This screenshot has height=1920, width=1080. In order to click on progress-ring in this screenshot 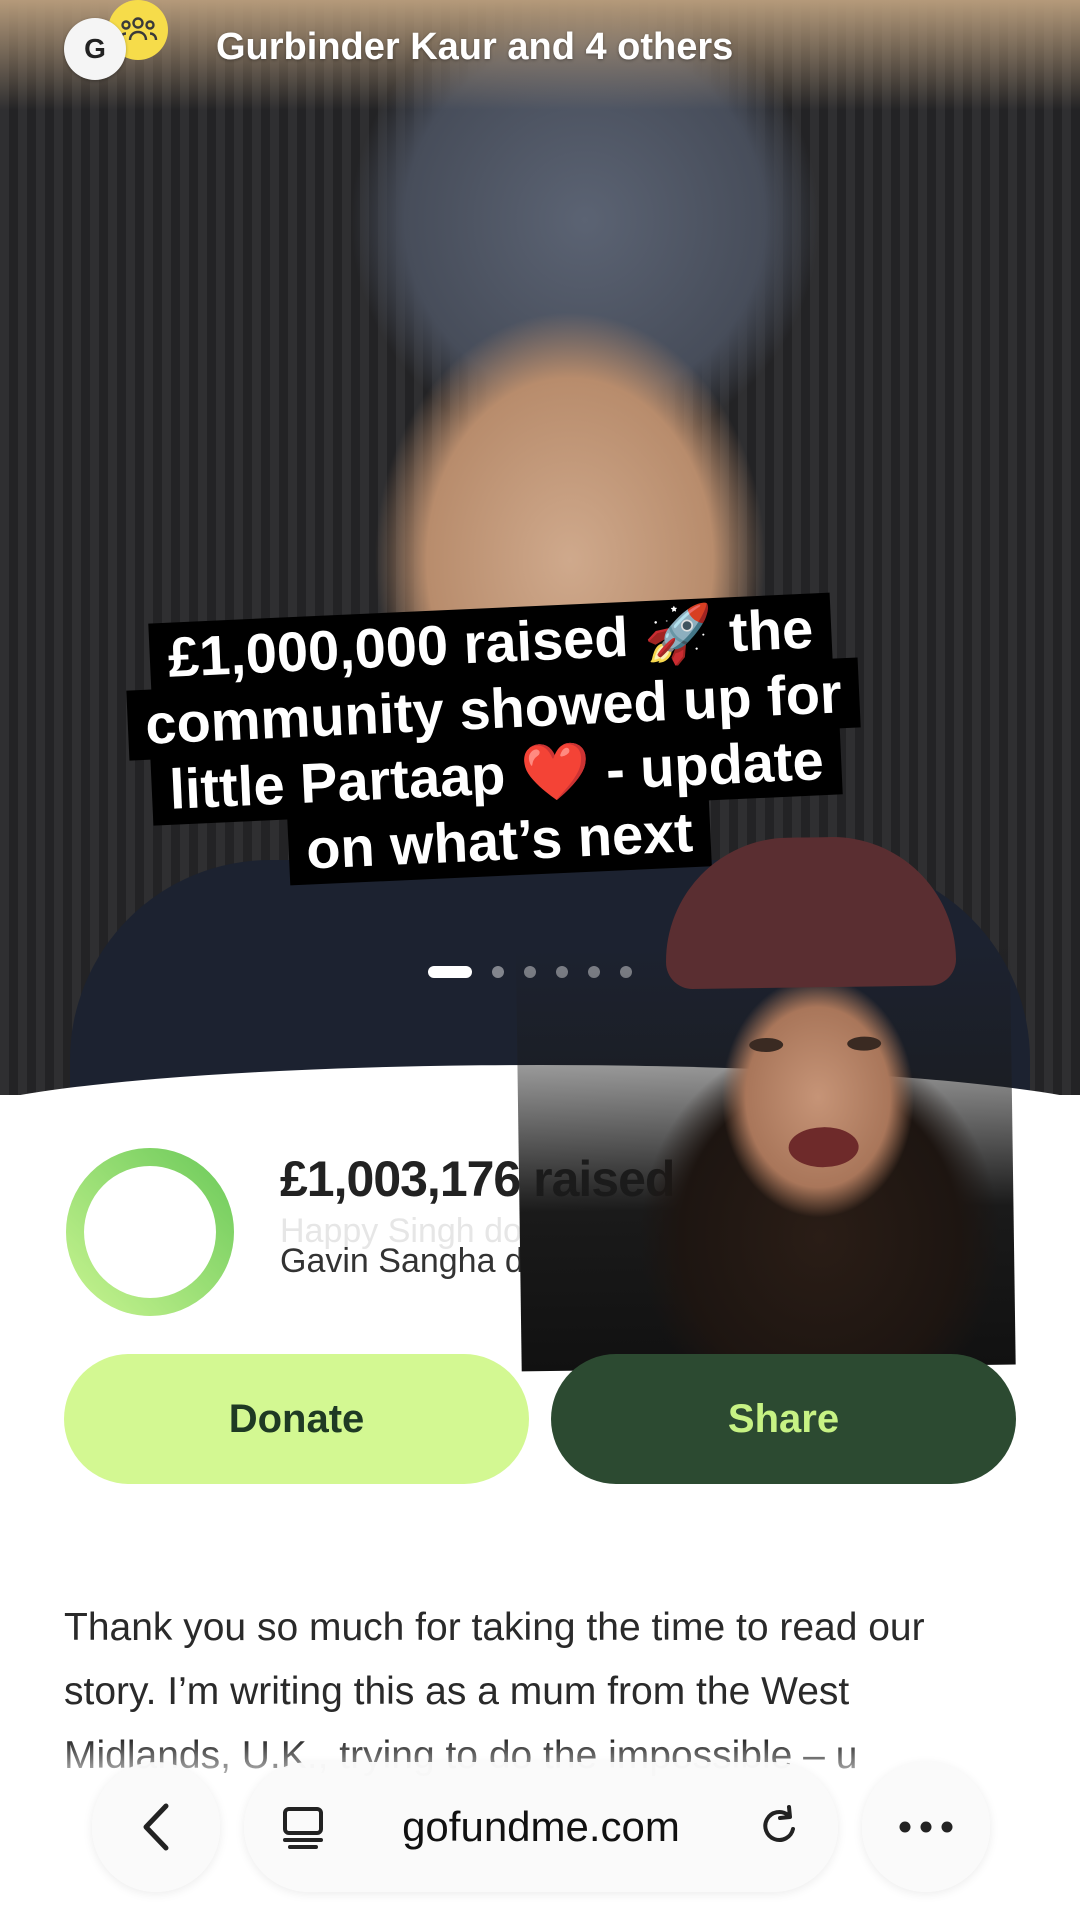, I will do `click(150, 1232)`.